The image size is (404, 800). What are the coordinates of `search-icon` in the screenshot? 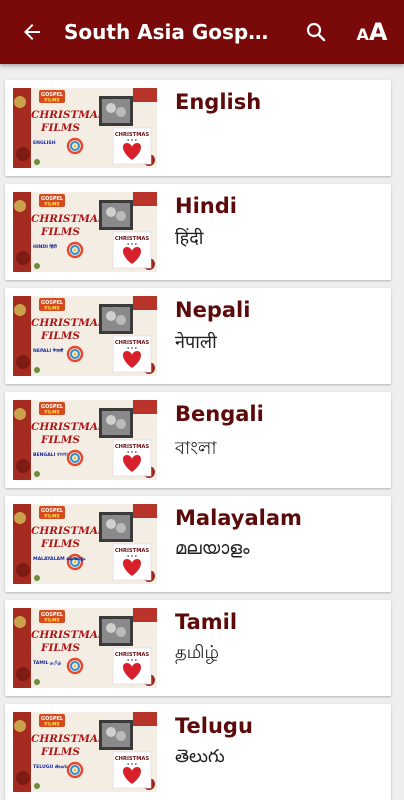 It's located at (316, 32).